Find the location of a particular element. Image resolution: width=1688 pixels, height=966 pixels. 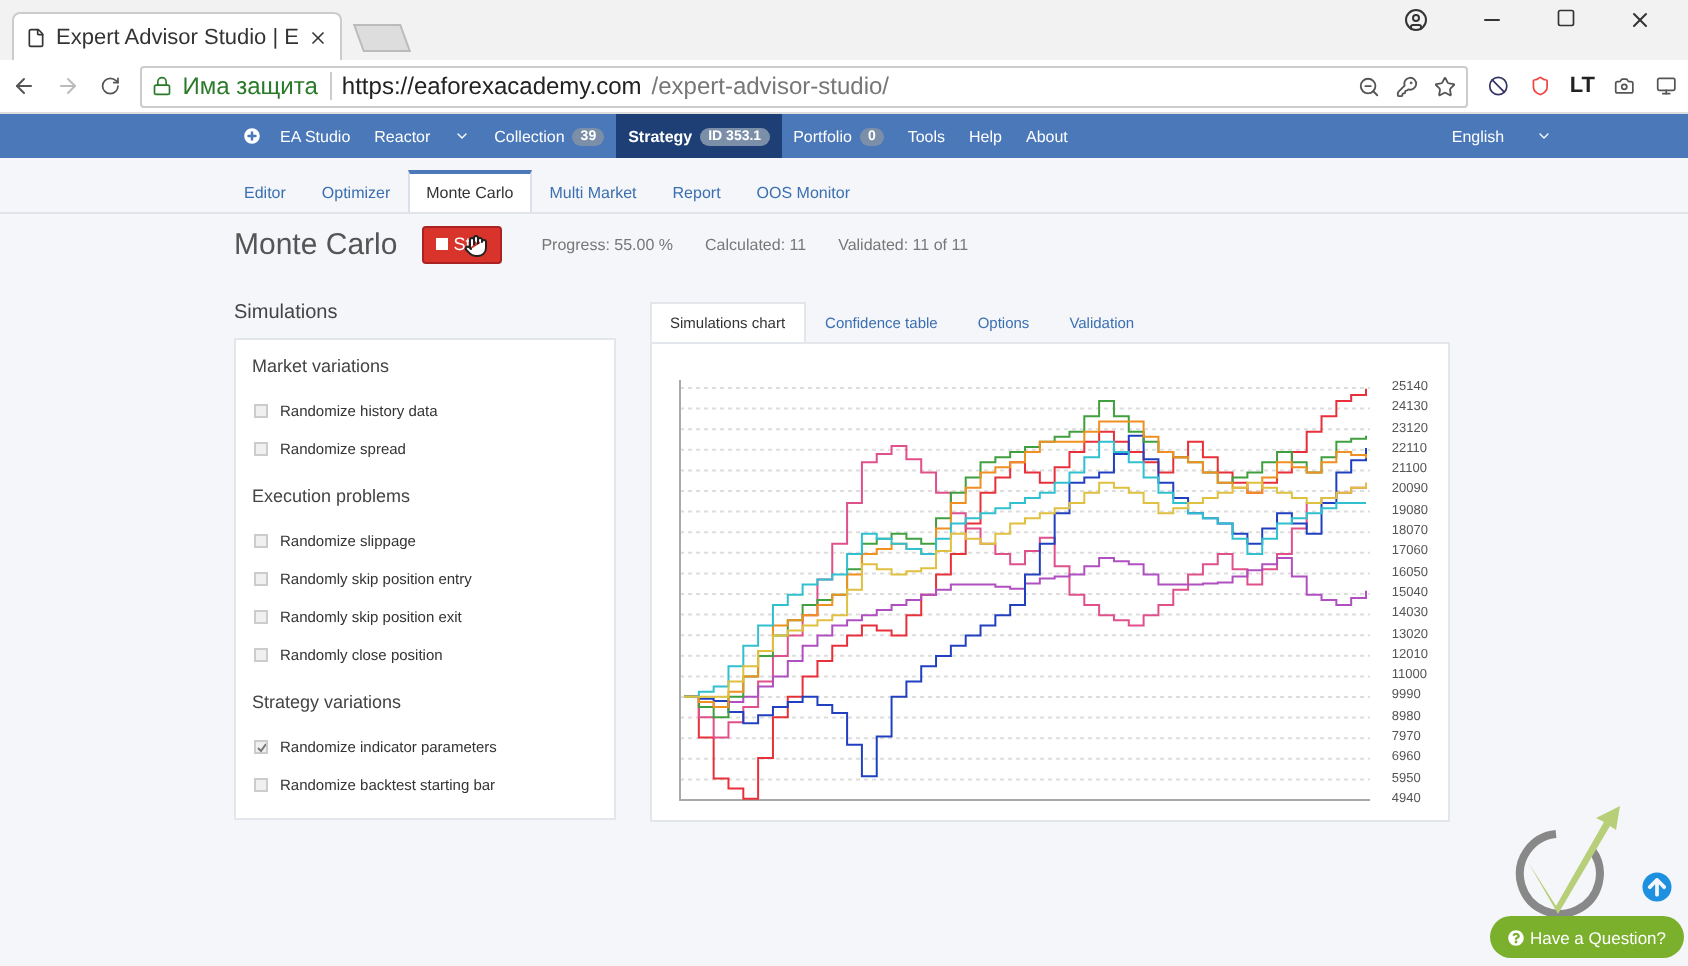

tab-title: Expert Advisor Studio | E is located at coordinates (177, 37).